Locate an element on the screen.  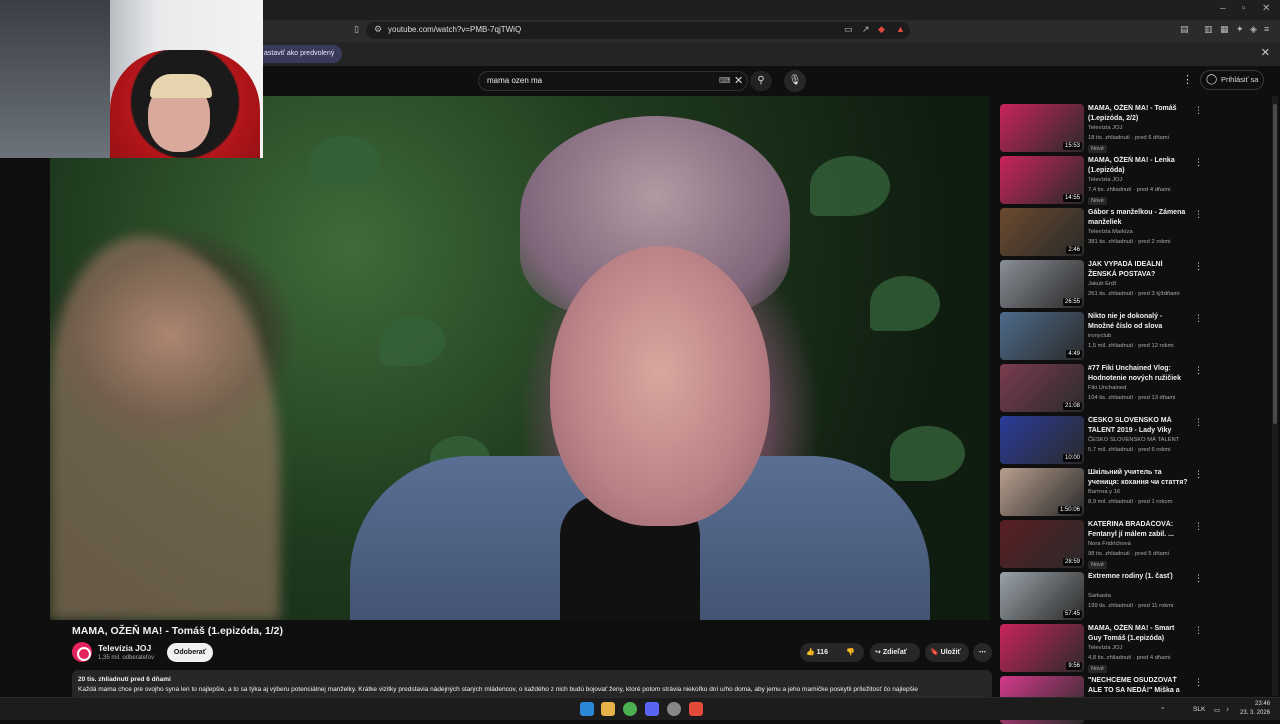
discord-icon is located at coordinates (652, 709).